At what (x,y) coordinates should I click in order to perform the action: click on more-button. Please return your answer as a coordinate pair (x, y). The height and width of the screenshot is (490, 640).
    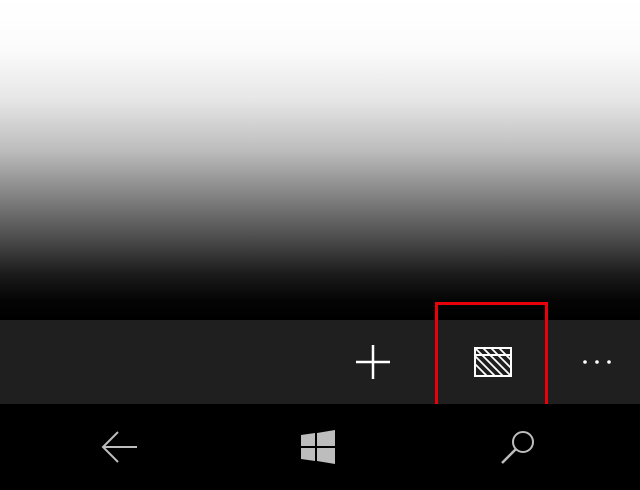
    Looking at the image, I should click on (597, 362).